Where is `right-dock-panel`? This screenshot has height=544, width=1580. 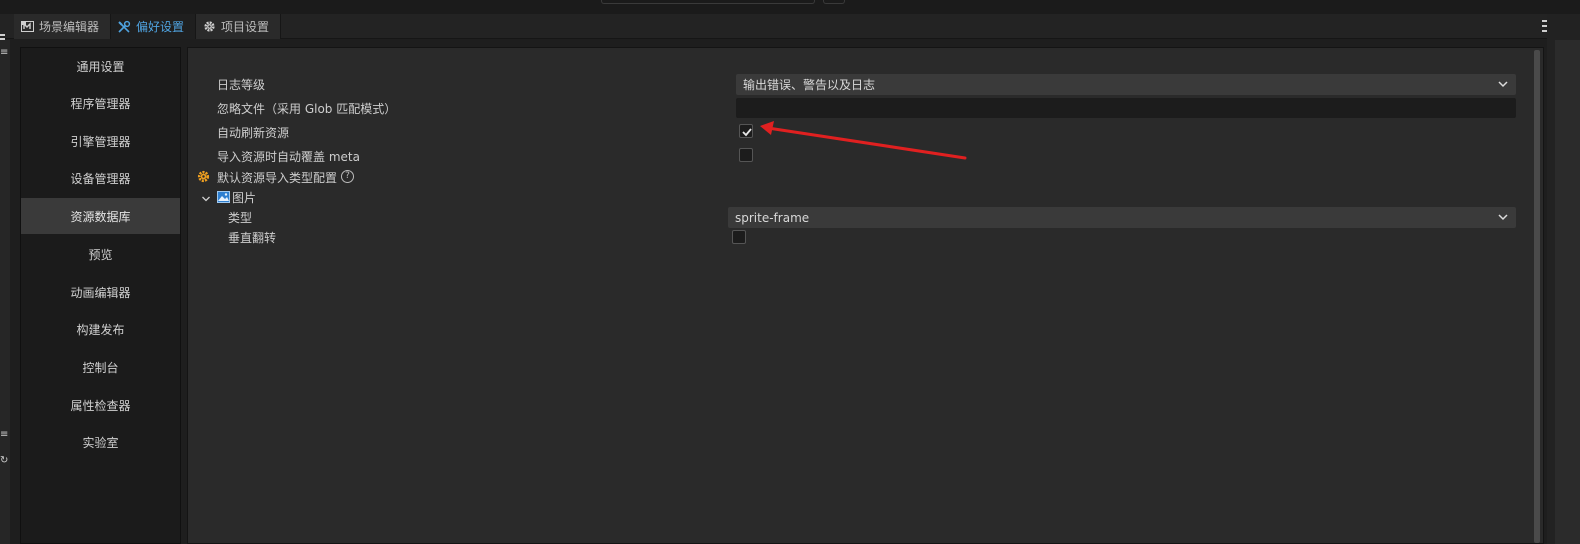 right-dock-panel is located at coordinates (1567, 292).